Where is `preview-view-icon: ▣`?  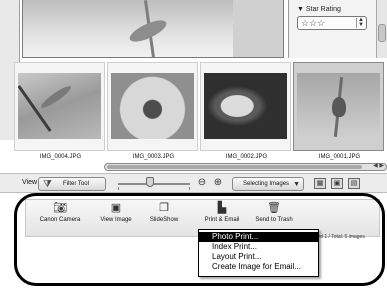
preview-view-icon: ▣ is located at coordinates (337, 183).